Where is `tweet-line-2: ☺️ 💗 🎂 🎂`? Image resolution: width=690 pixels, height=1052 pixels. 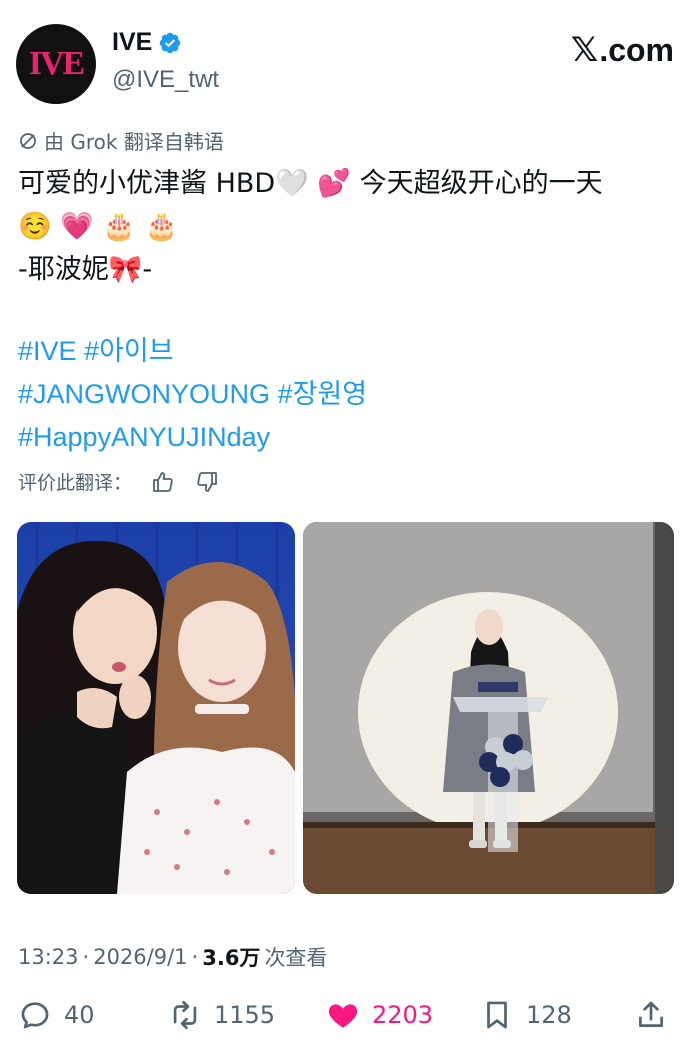 tweet-line-2: ☺️ 💗 🎂 🎂 is located at coordinates (98, 226).